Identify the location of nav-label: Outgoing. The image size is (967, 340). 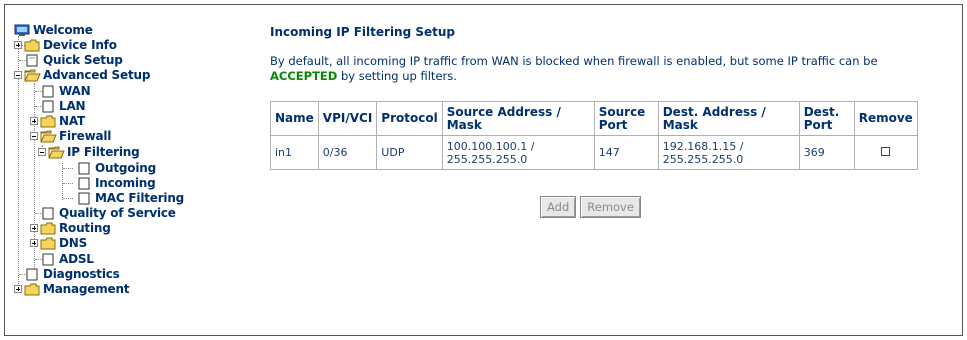
(125, 168).